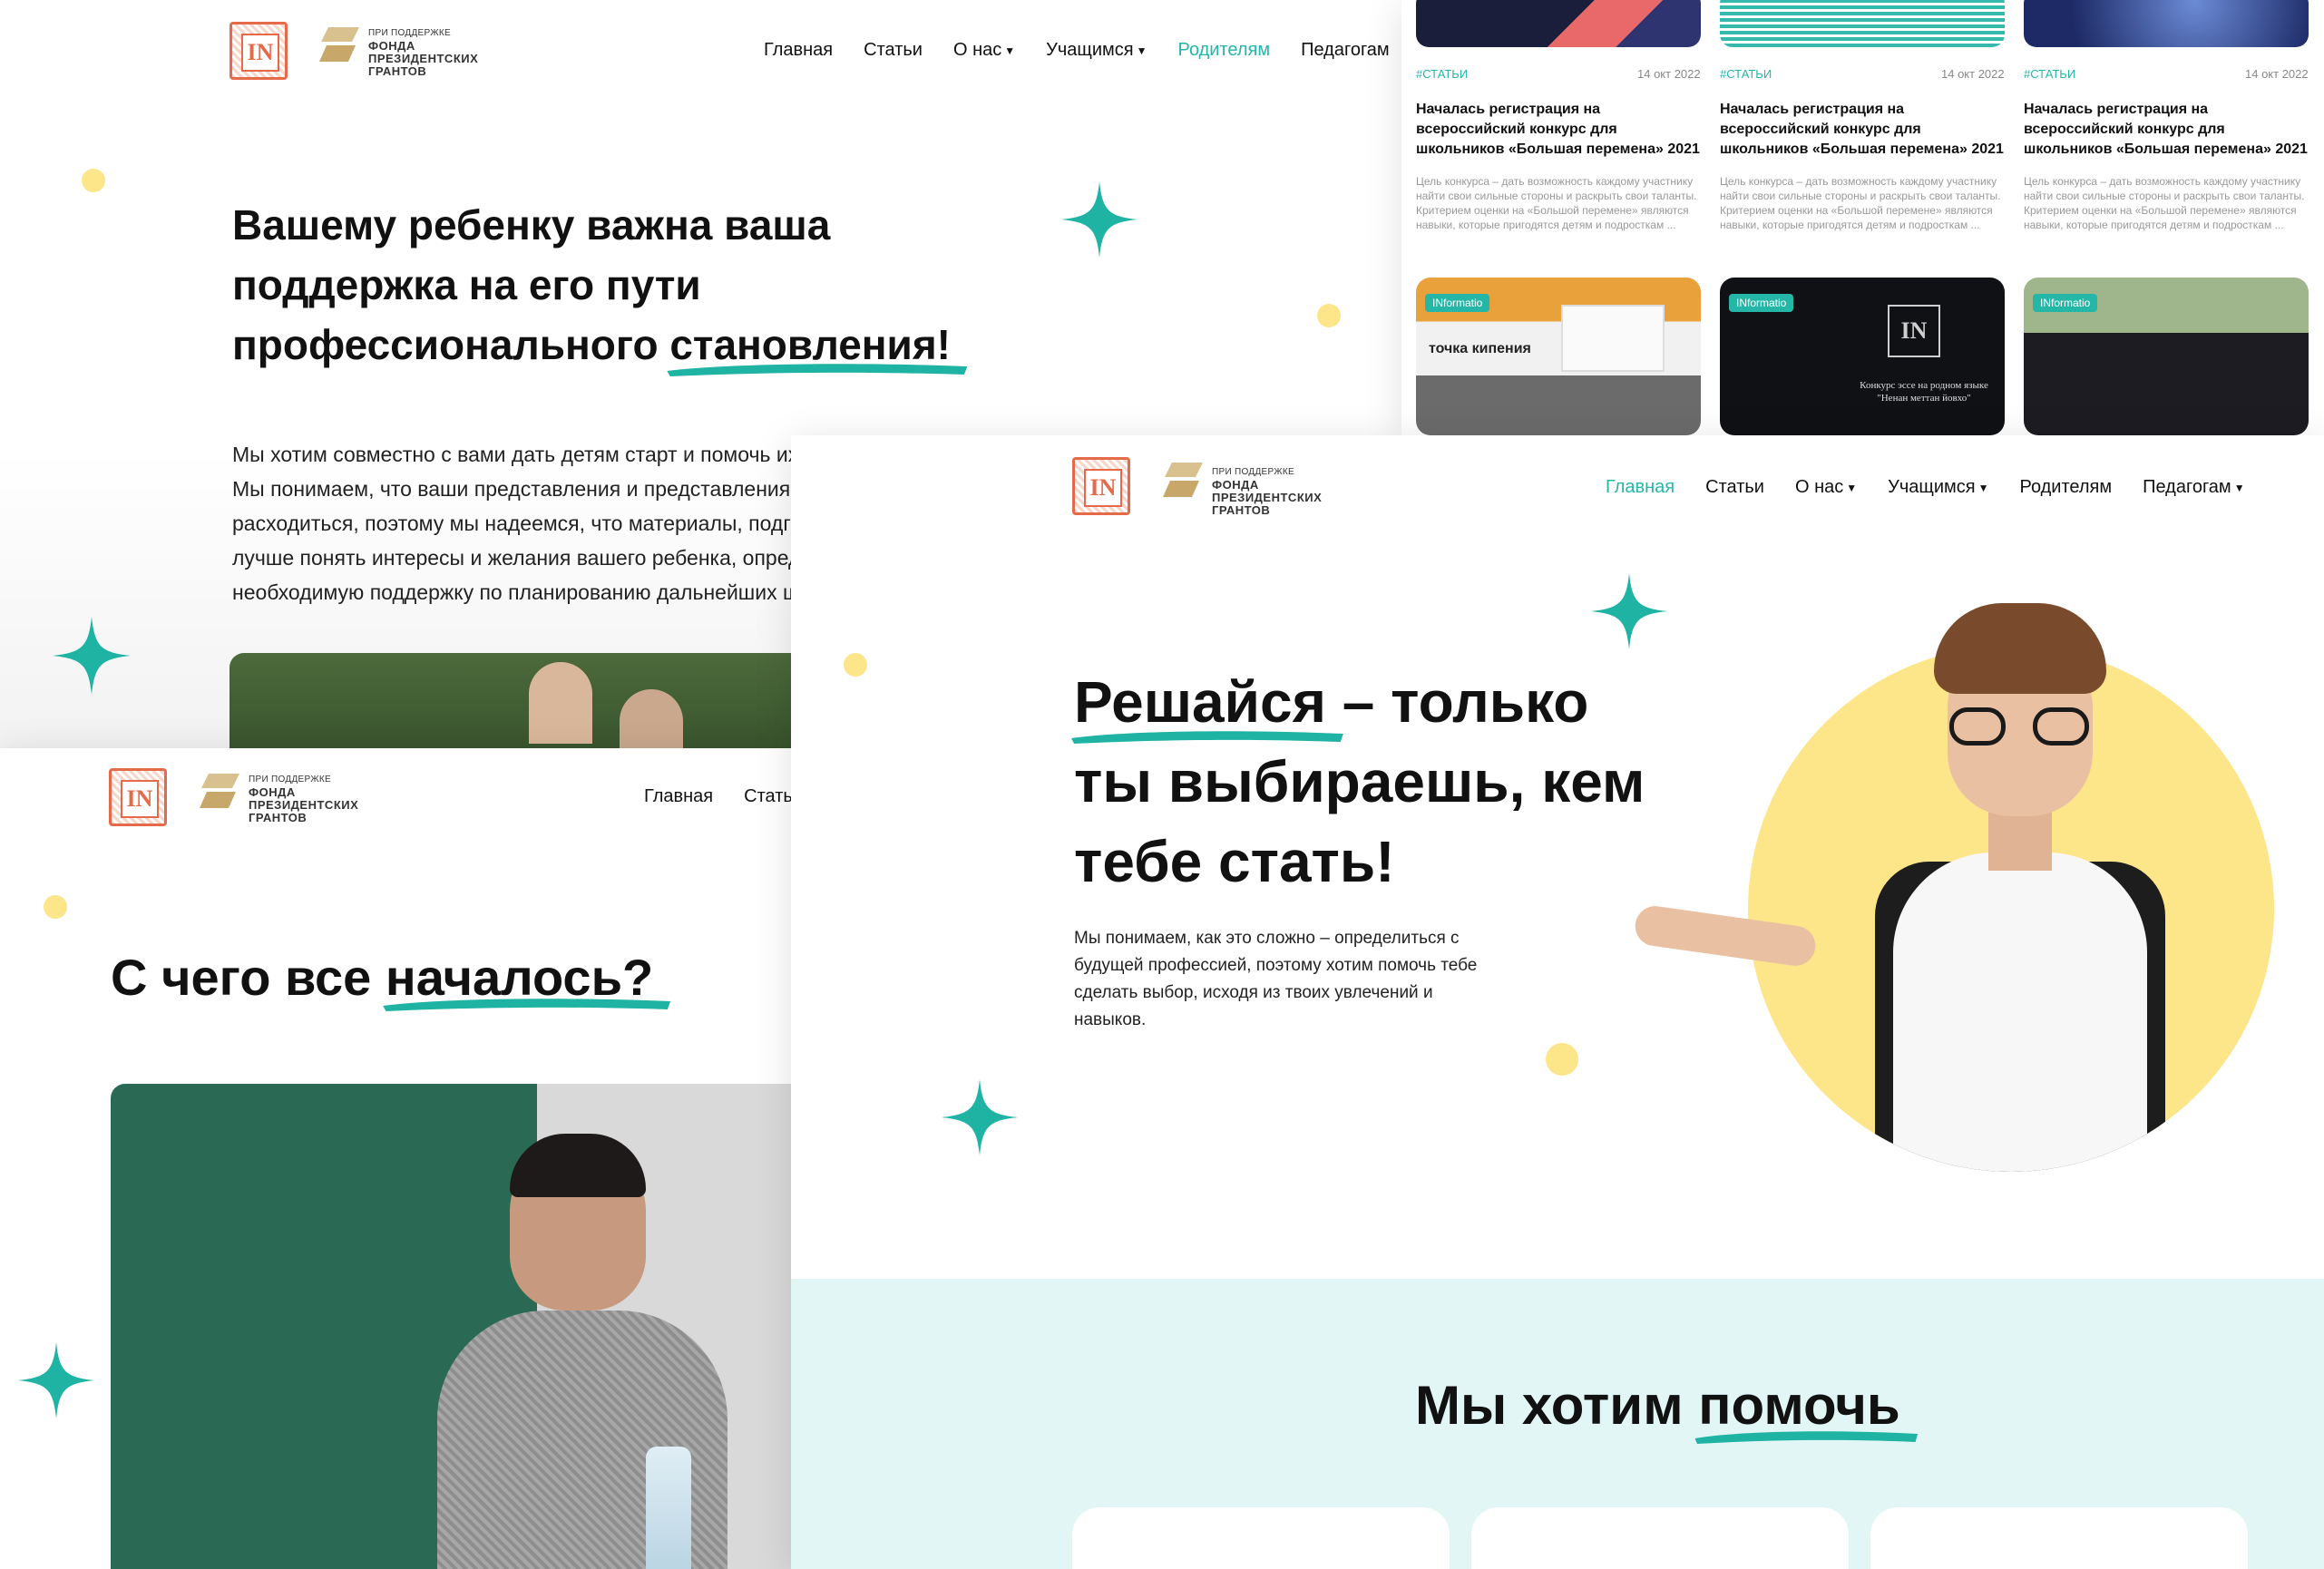  Describe the element at coordinates (2020, 1012) in the screenshot. I see `student-tshirt` at that location.